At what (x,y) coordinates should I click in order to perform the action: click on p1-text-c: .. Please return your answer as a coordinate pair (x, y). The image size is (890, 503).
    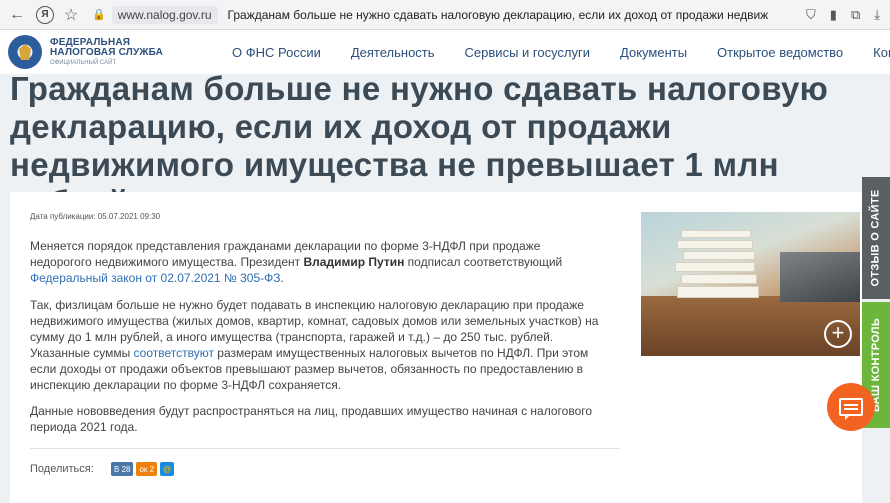
    Looking at the image, I should click on (282, 278).